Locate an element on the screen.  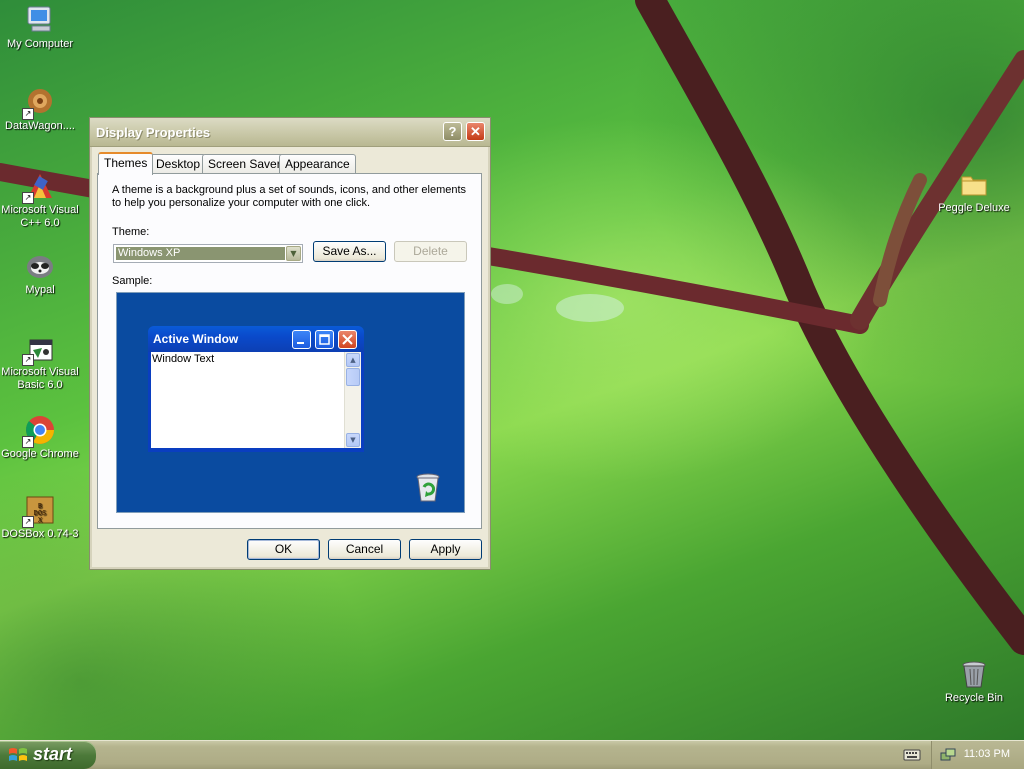
start-button: start is located at coordinates (48, 755).